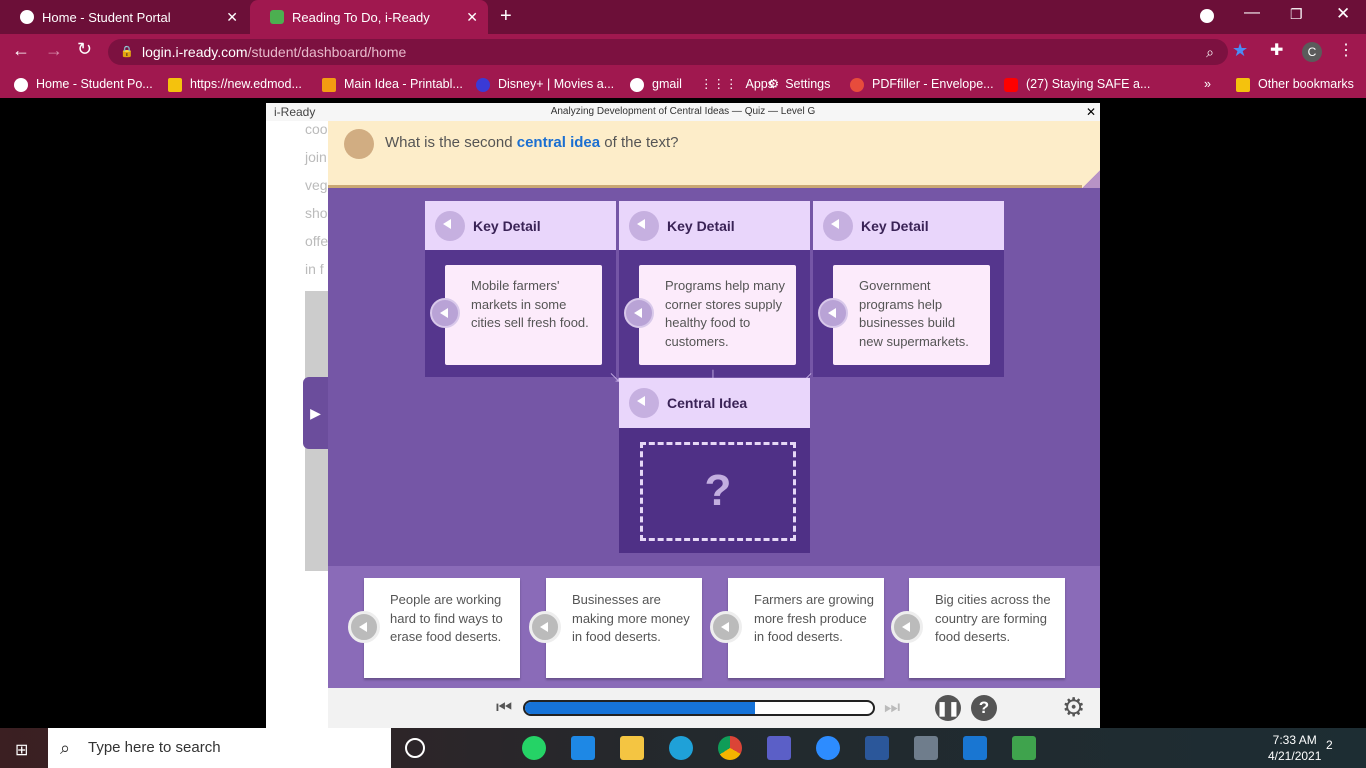 Image resolution: width=1366 pixels, height=768 pixels. Describe the element at coordinates (1346, 50) in the screenshot. I see `menu-icon: ⋮` at that location.